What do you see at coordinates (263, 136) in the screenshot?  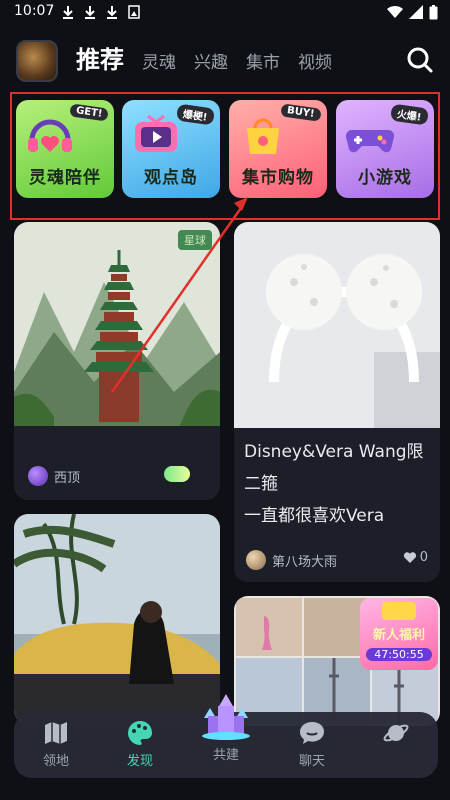 I see `shopping-bag-icon` at bounding box center [263, 136].